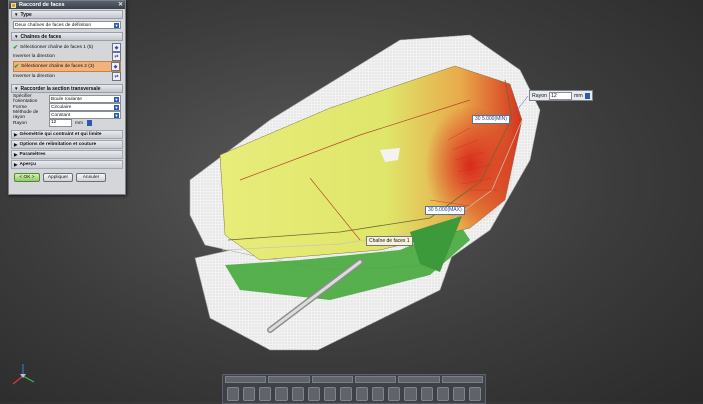 Image resolution: width=703 pixels, height=404 pixels. Describe the element at coordinates (61, 115) in the screenshot. I see `method-value: Constant` at that location.